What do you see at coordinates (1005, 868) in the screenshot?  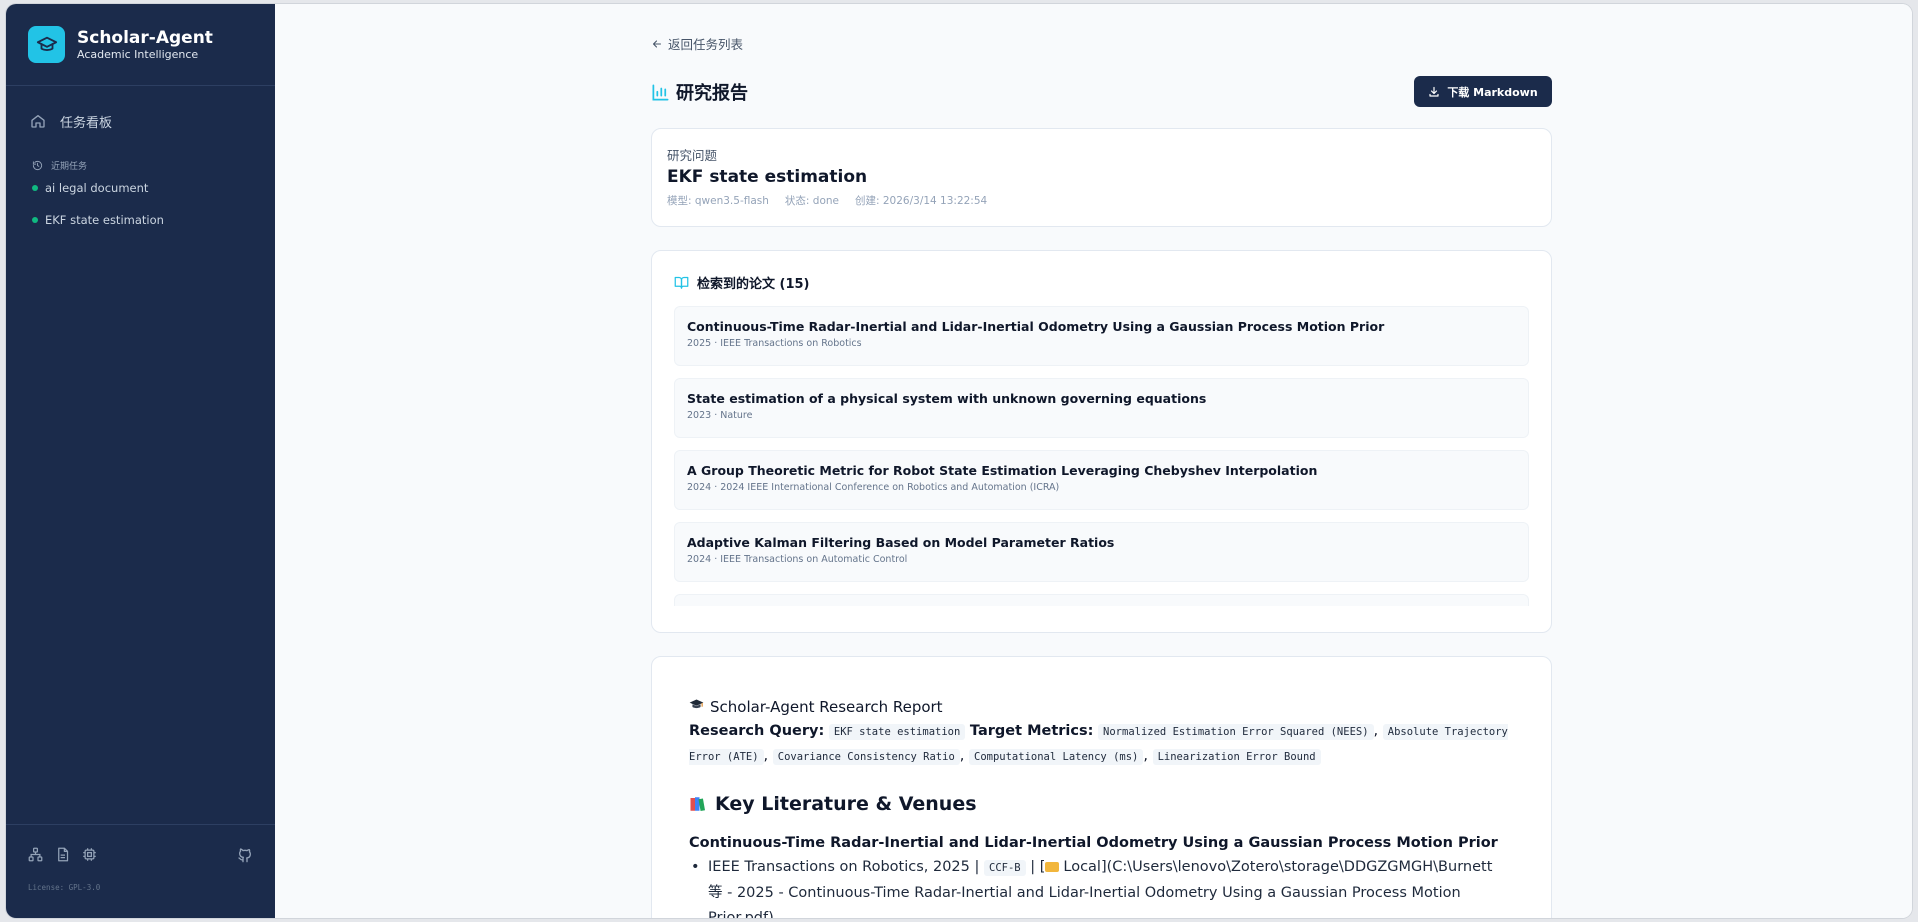 I see `ccf-rank: CCF-B` at bounding box center [1005, 868].